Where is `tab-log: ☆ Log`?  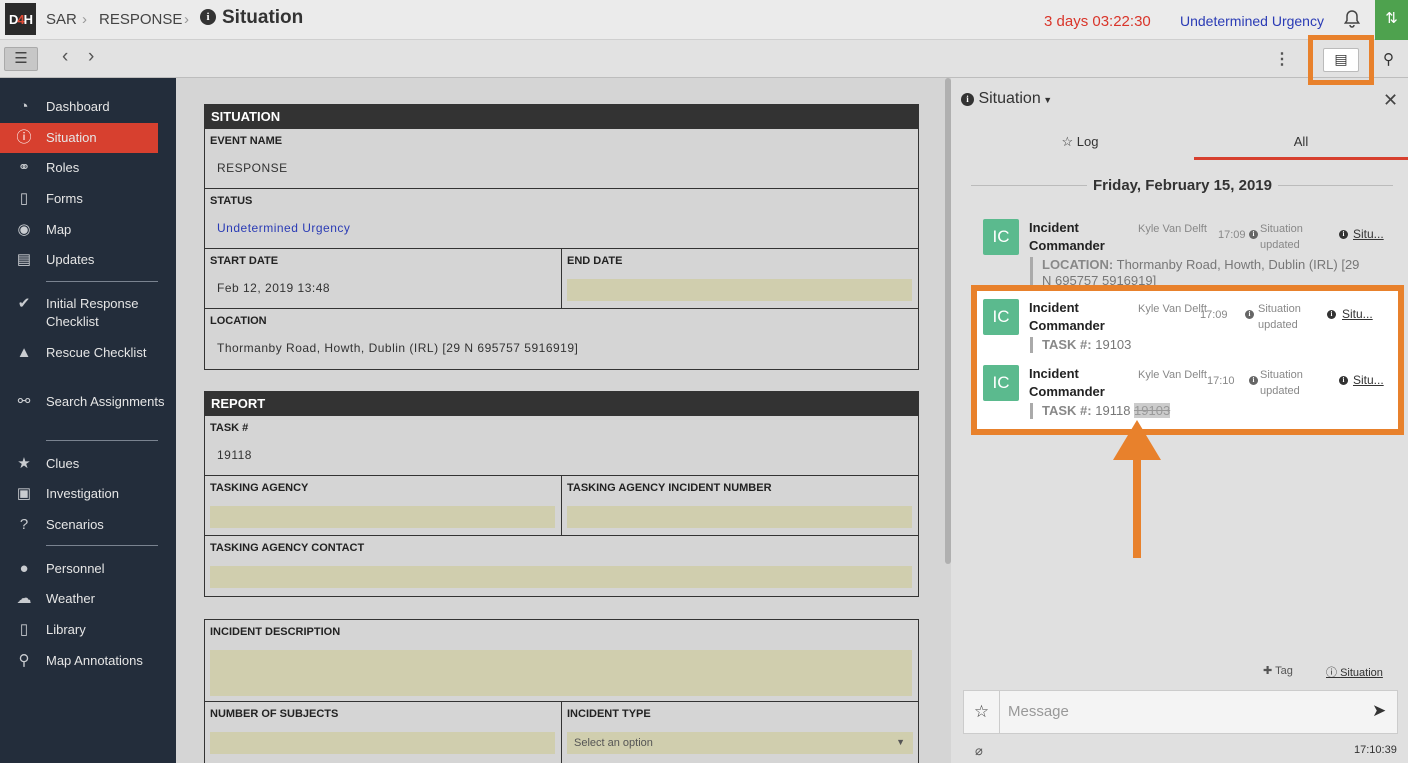 tab-log: ☆ Log is located at coordinates (1080, 144).